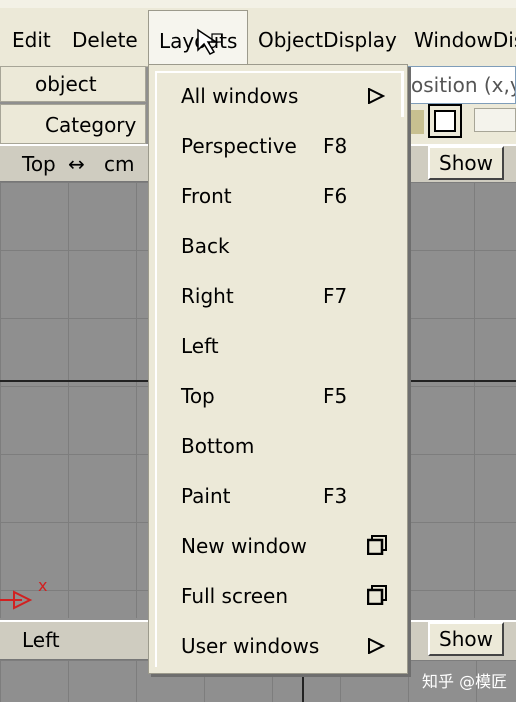 The height and width of the screenshot is (702, 516). I want to click on watermark: 知乎 @模匠, so click(465, 681).